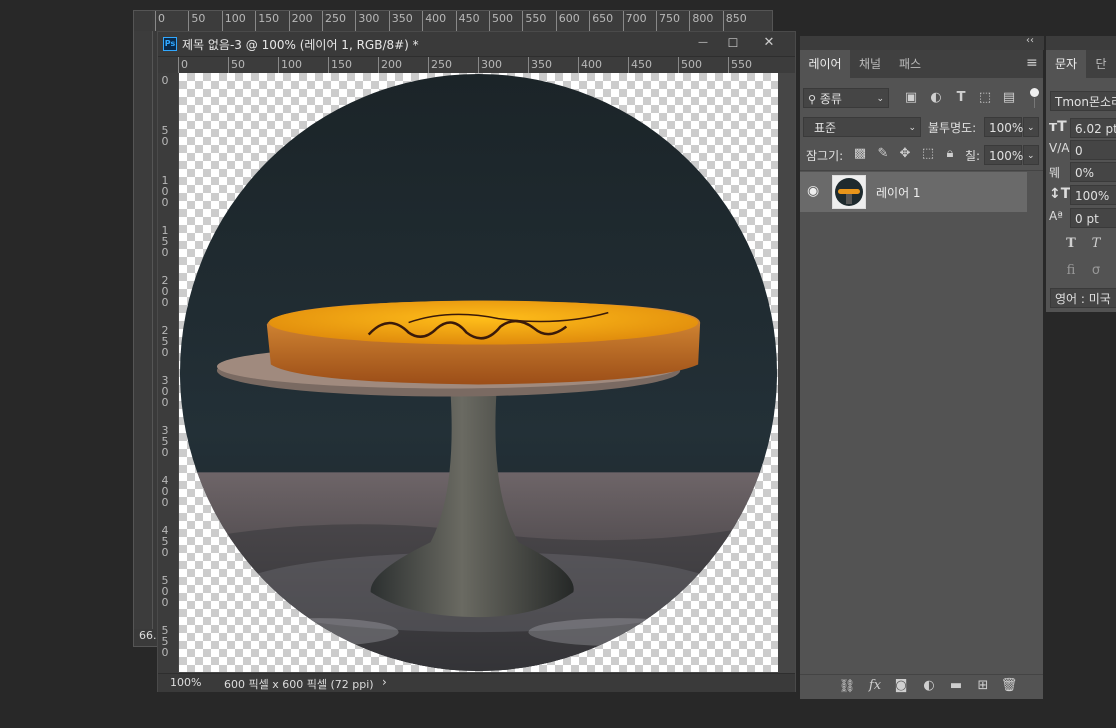 Image resolution: width=1116 pixels, height=728 pixels. I want to click on visibility-eye-icon: ◉, so click(813, 191).